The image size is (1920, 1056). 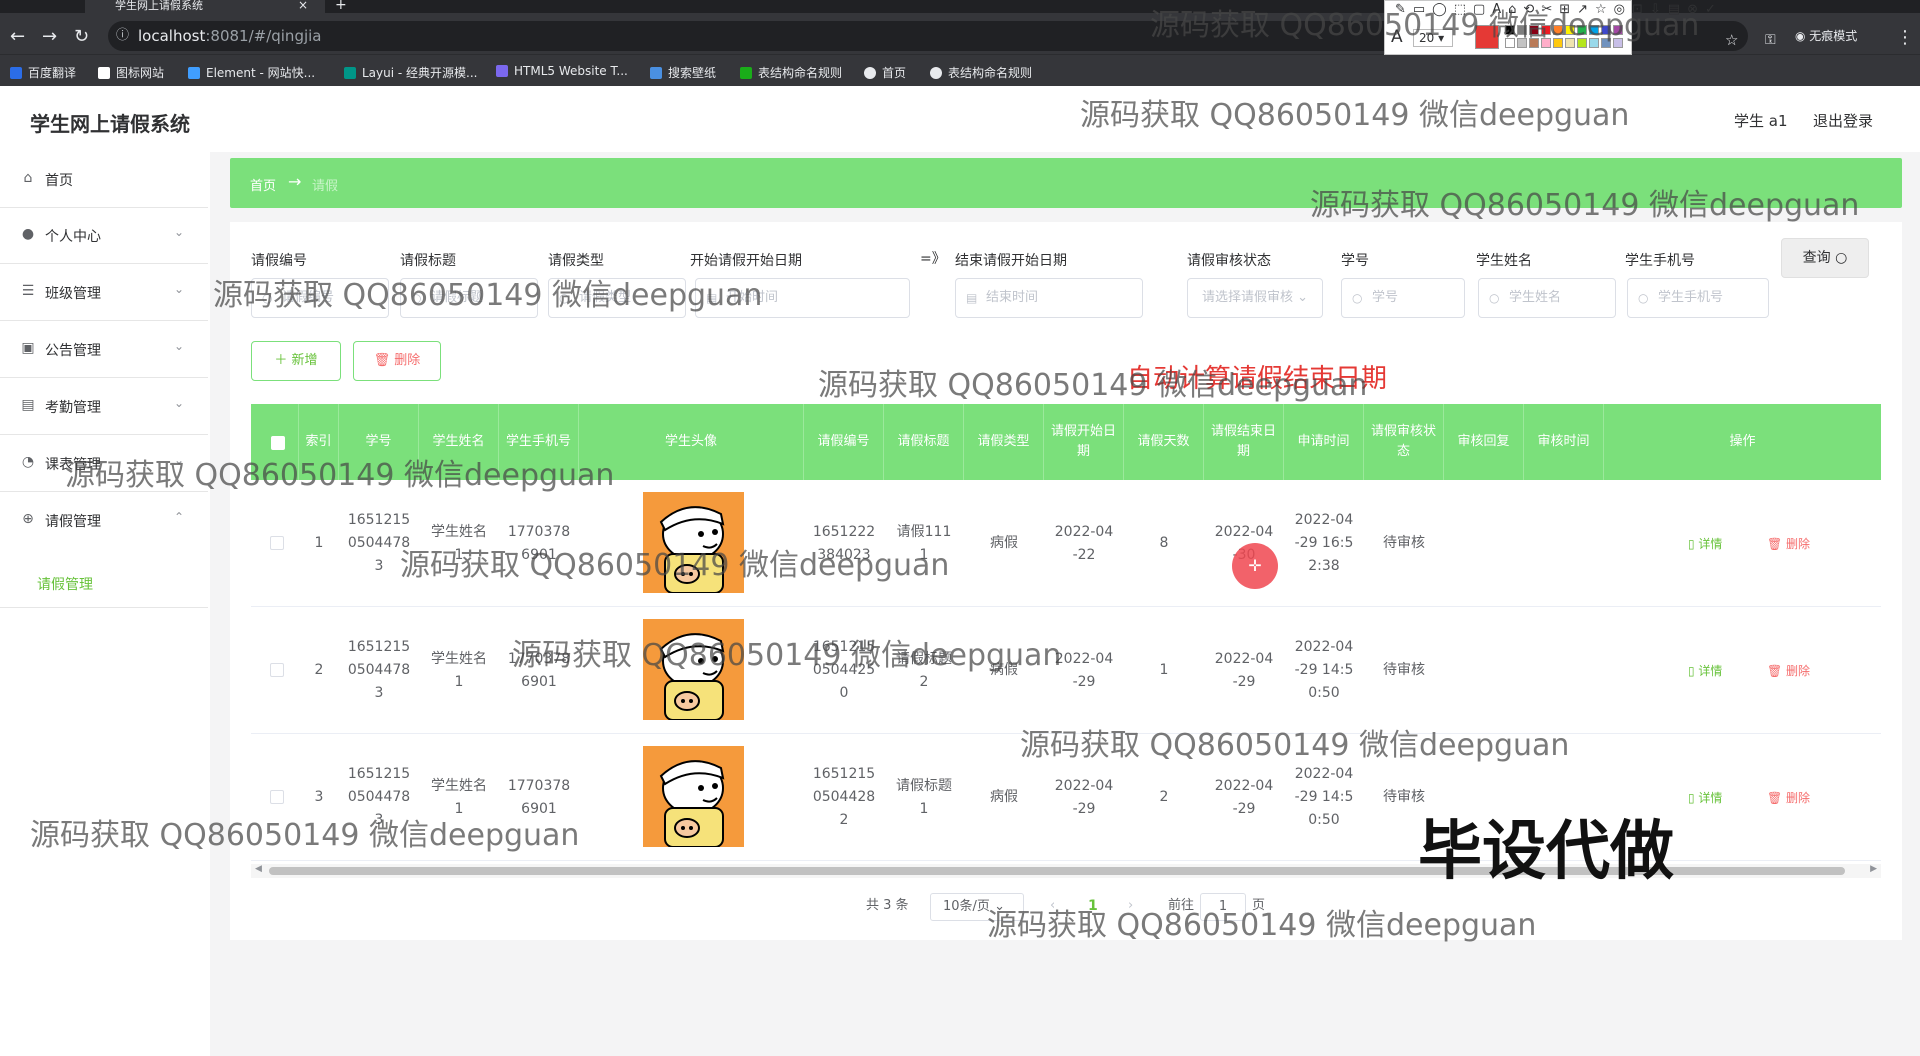 I want to click on scroll-left-icon: ◀, so click(x=258, y=869).